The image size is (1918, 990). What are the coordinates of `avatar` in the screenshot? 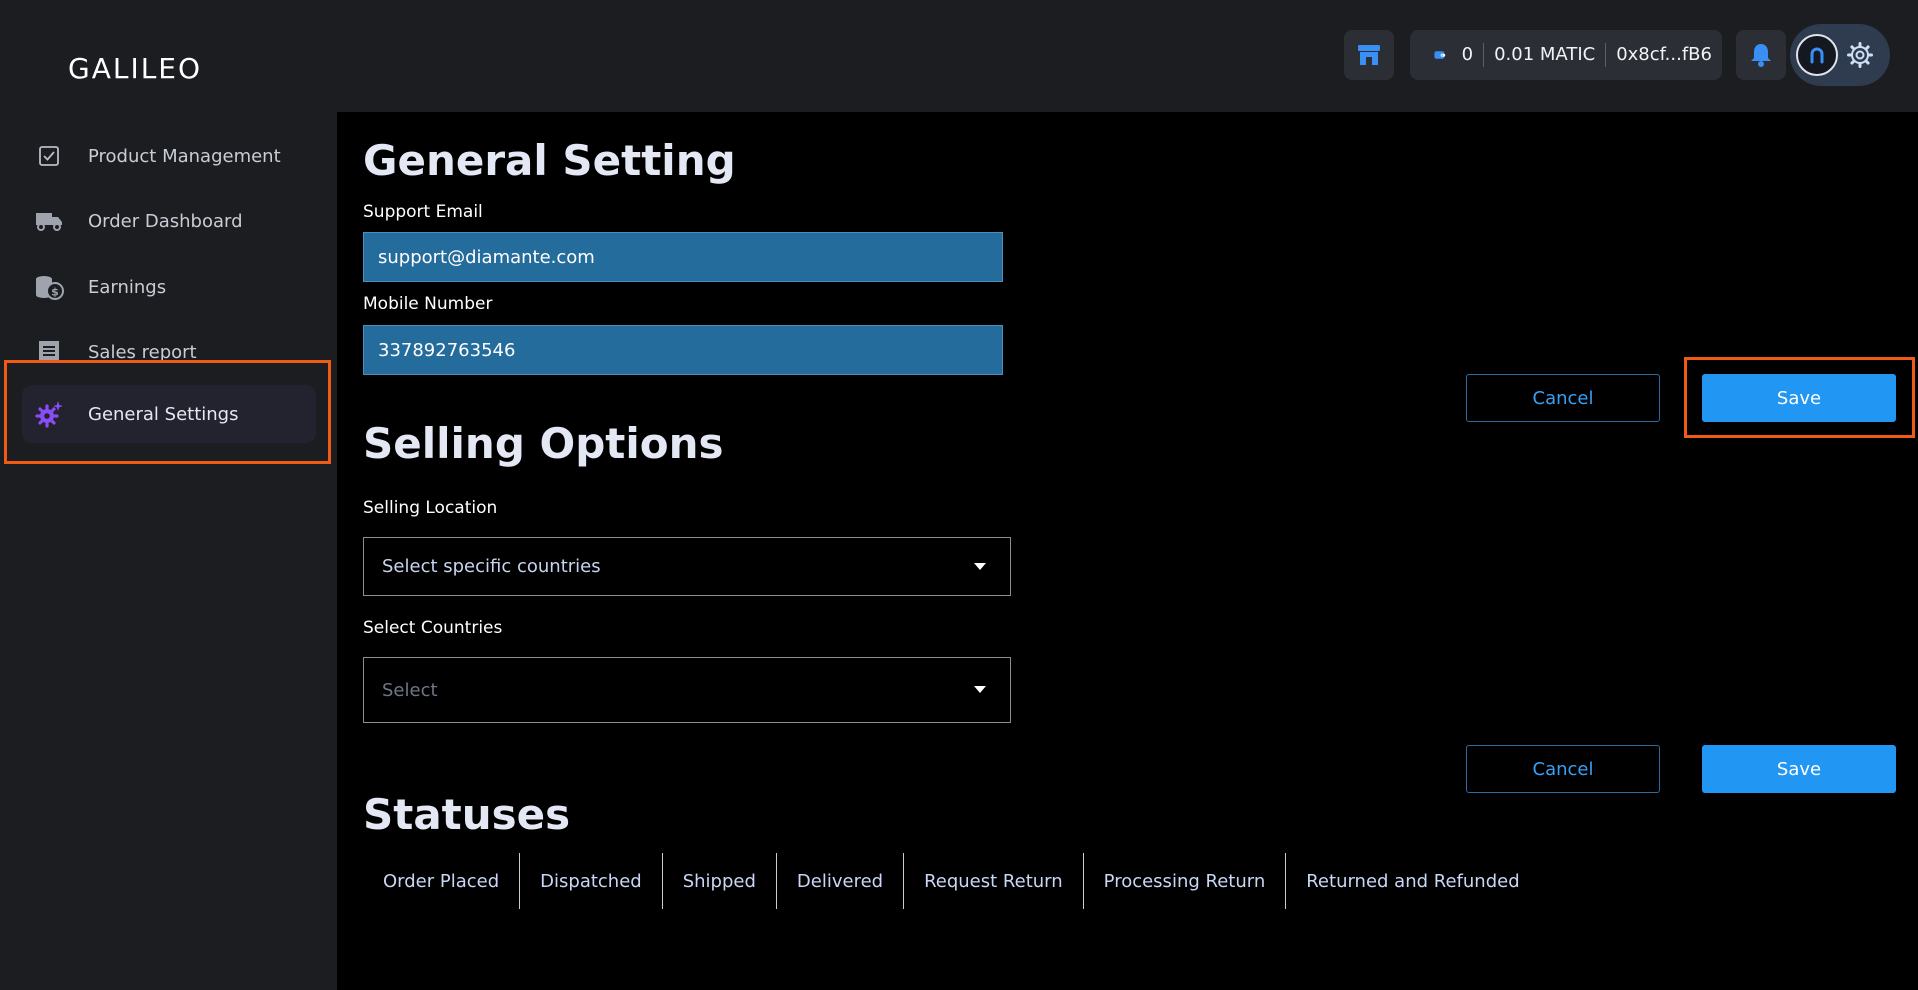 It's located at (1817, 55).